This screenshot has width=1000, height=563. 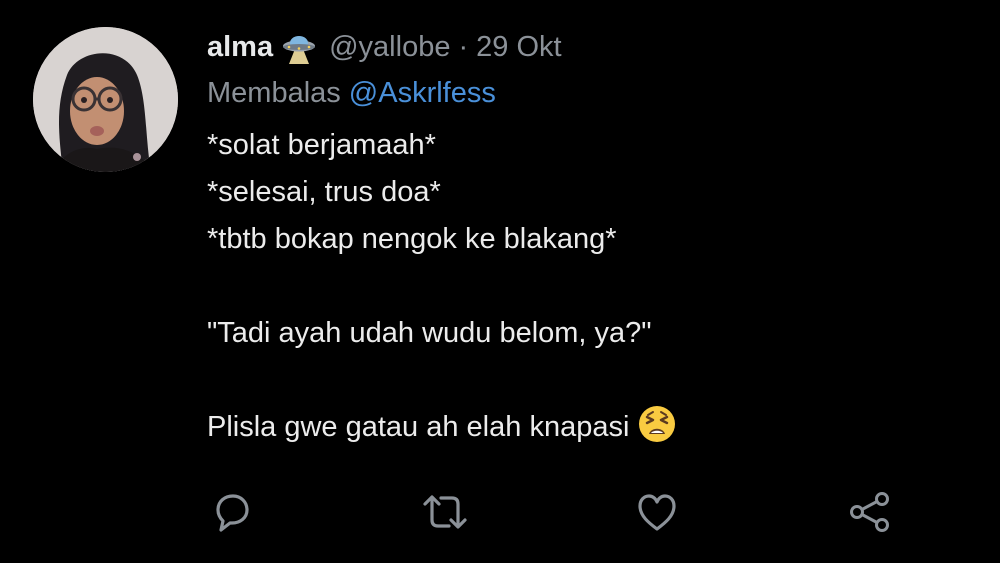 I want to click on tweet-text-last-line: Plisla gwe gatau ah elah knapasi, so click(x=587, y=427).